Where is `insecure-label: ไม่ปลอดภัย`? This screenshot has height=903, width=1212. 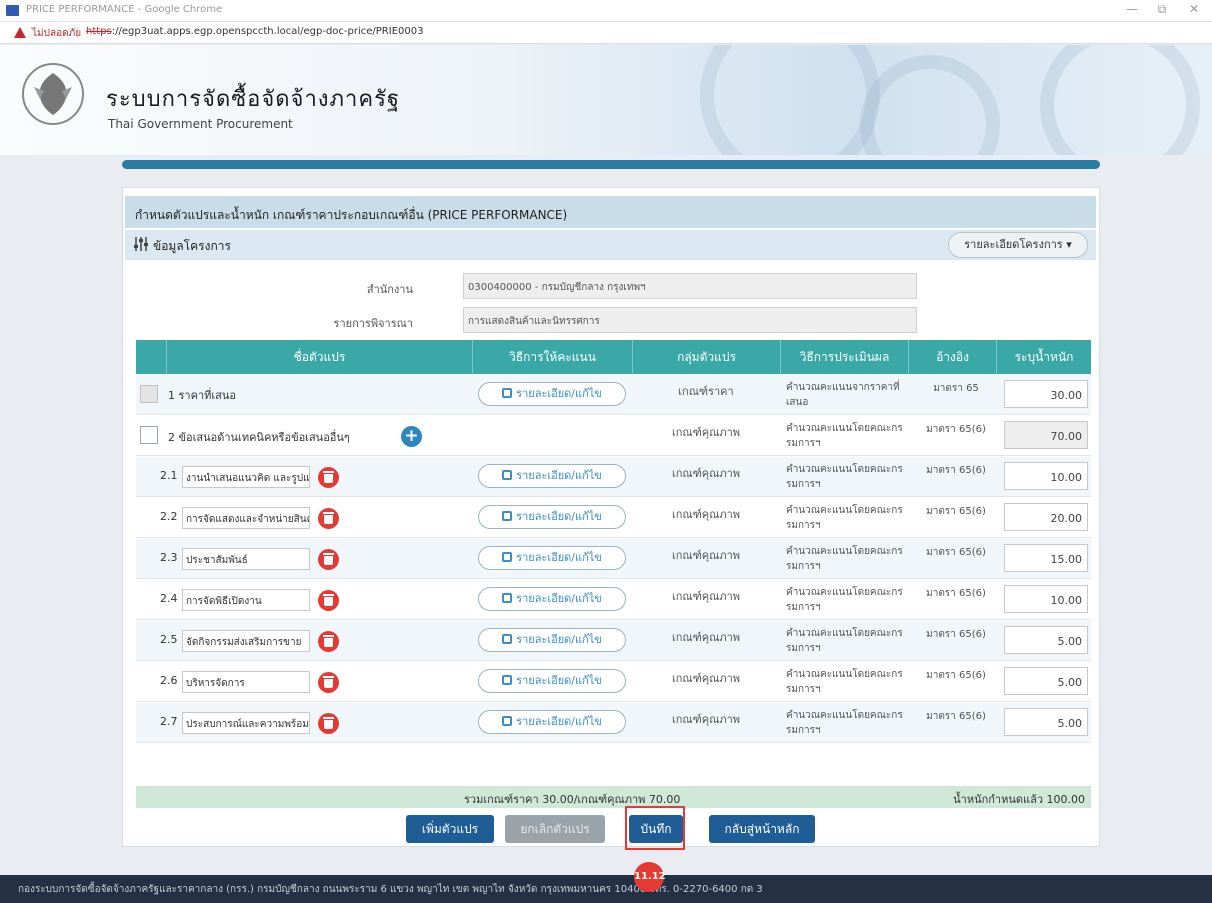 insecure-label: ไม่ปลอดภัย is located at coordinates (56, 33).